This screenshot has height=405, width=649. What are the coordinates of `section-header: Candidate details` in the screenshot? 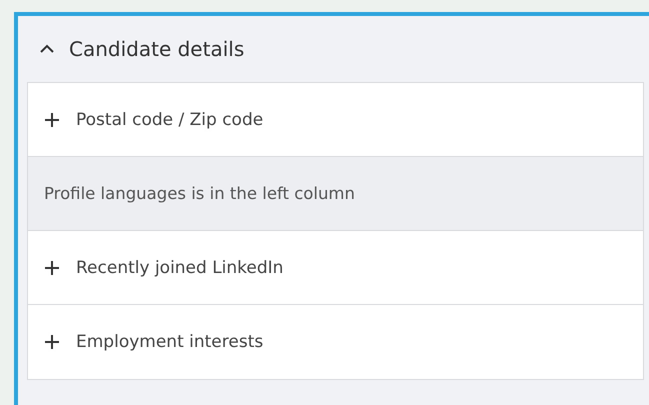 It's located at (135, 49).